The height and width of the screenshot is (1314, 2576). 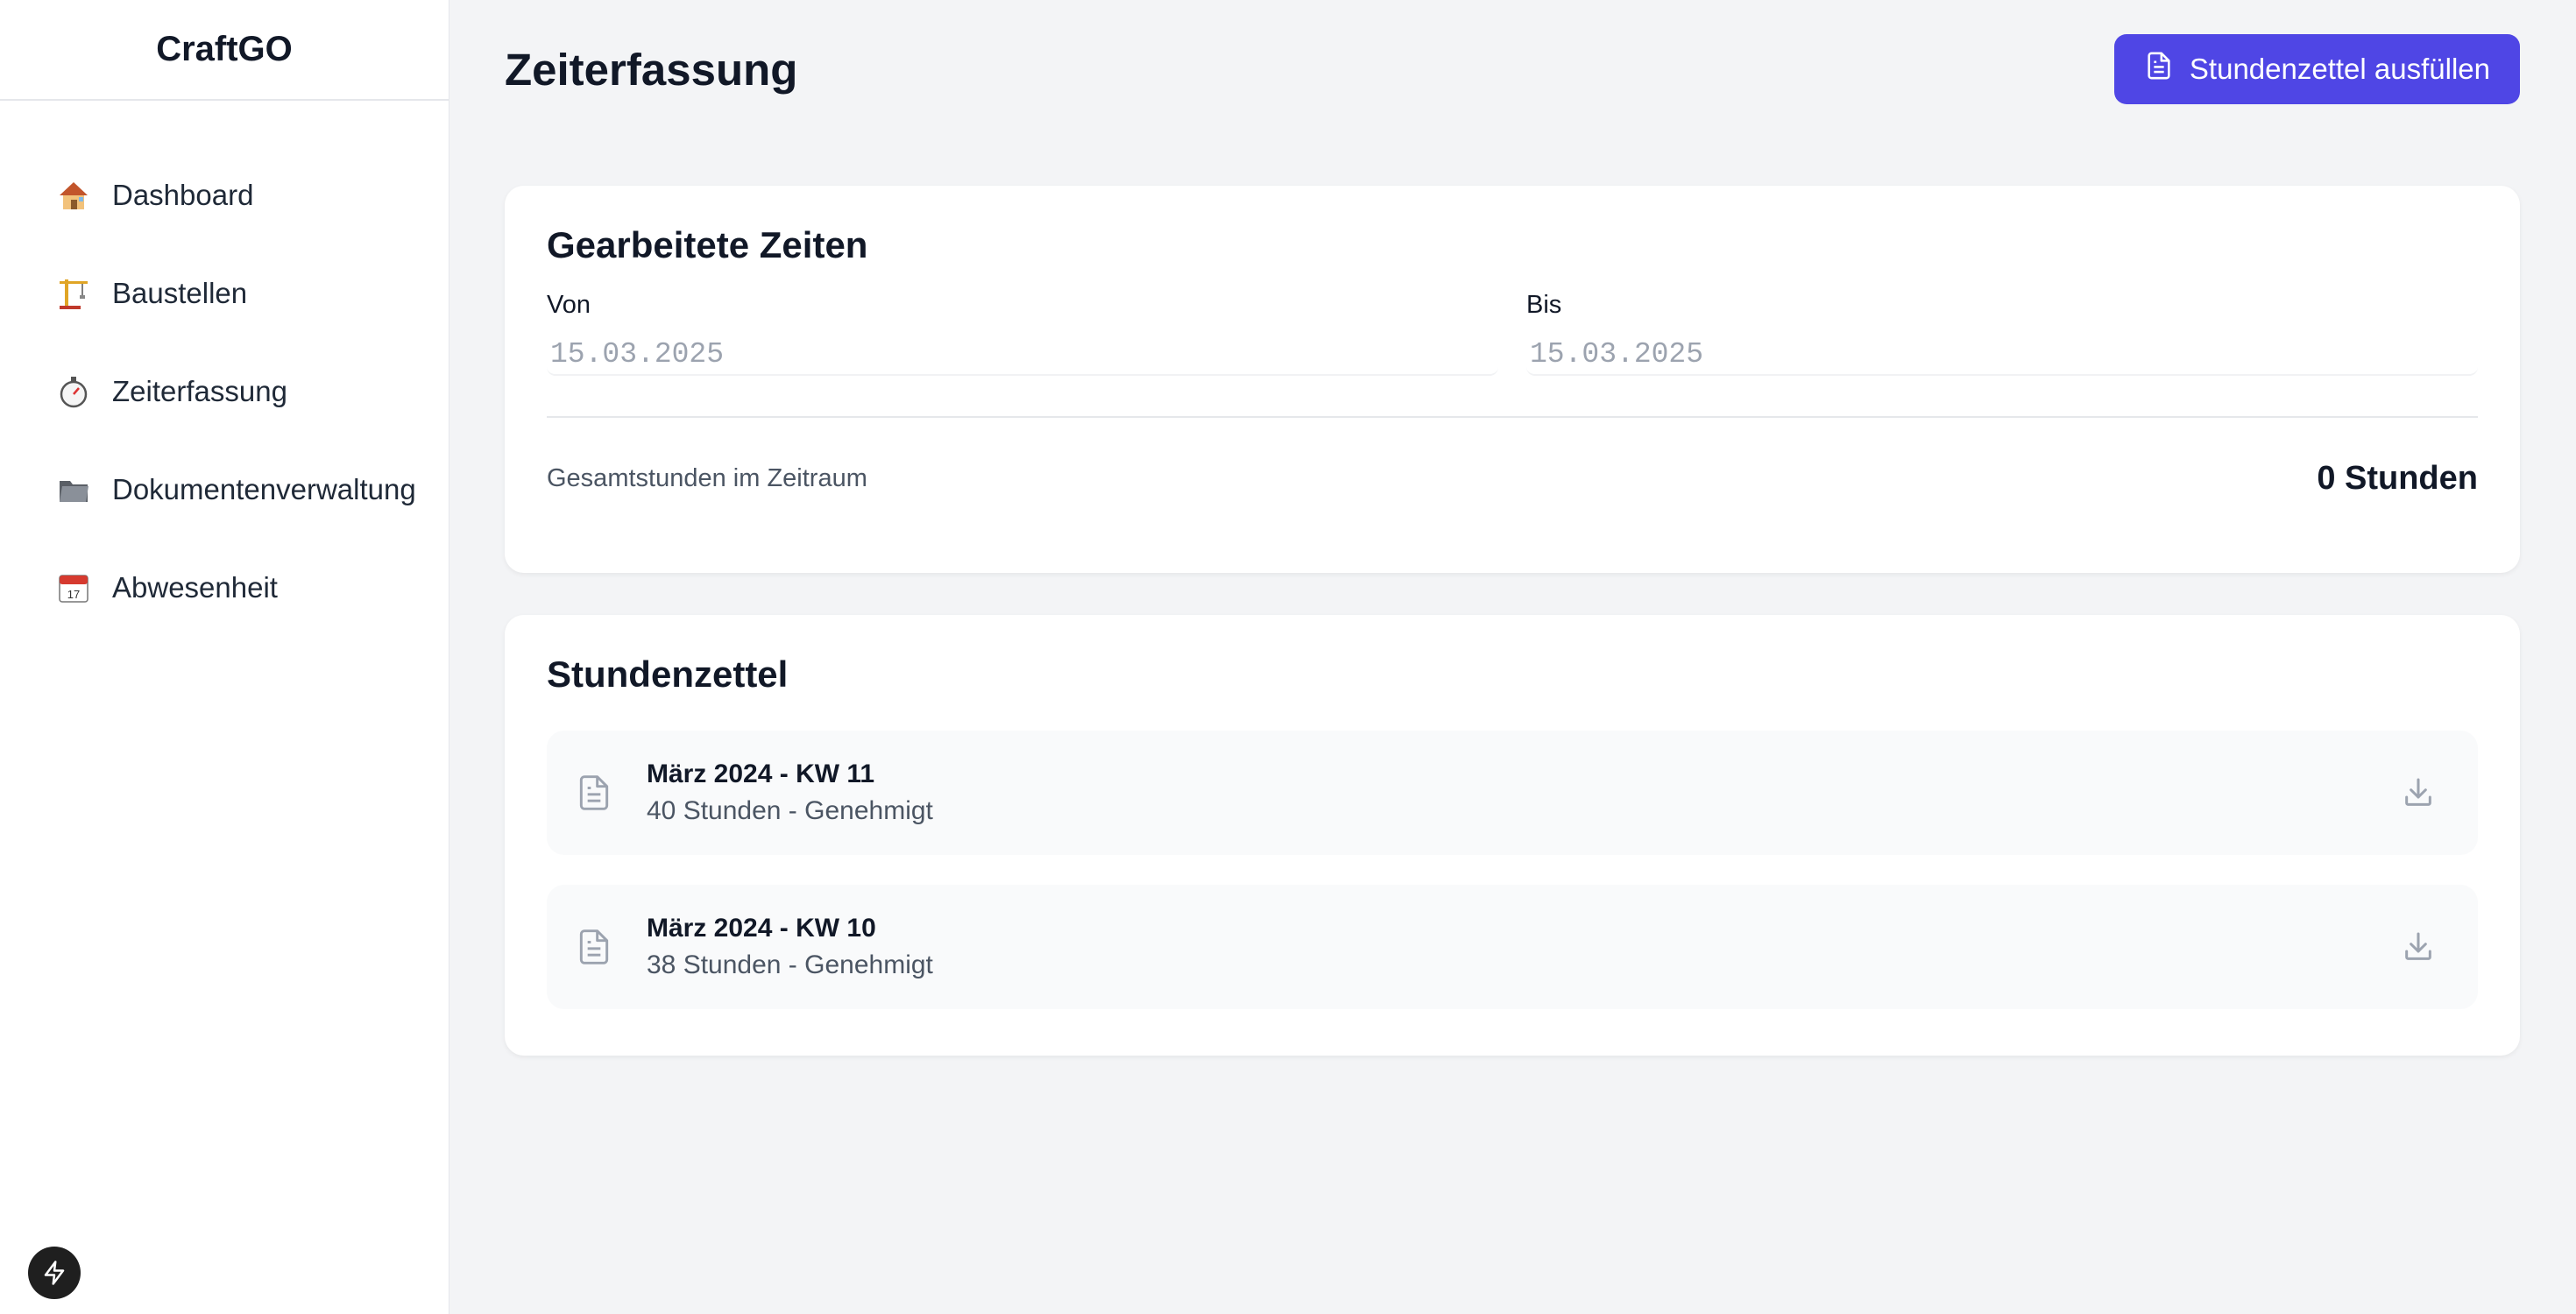 I want to click on date-range: Von Bis, so click(x=1512, y=333).